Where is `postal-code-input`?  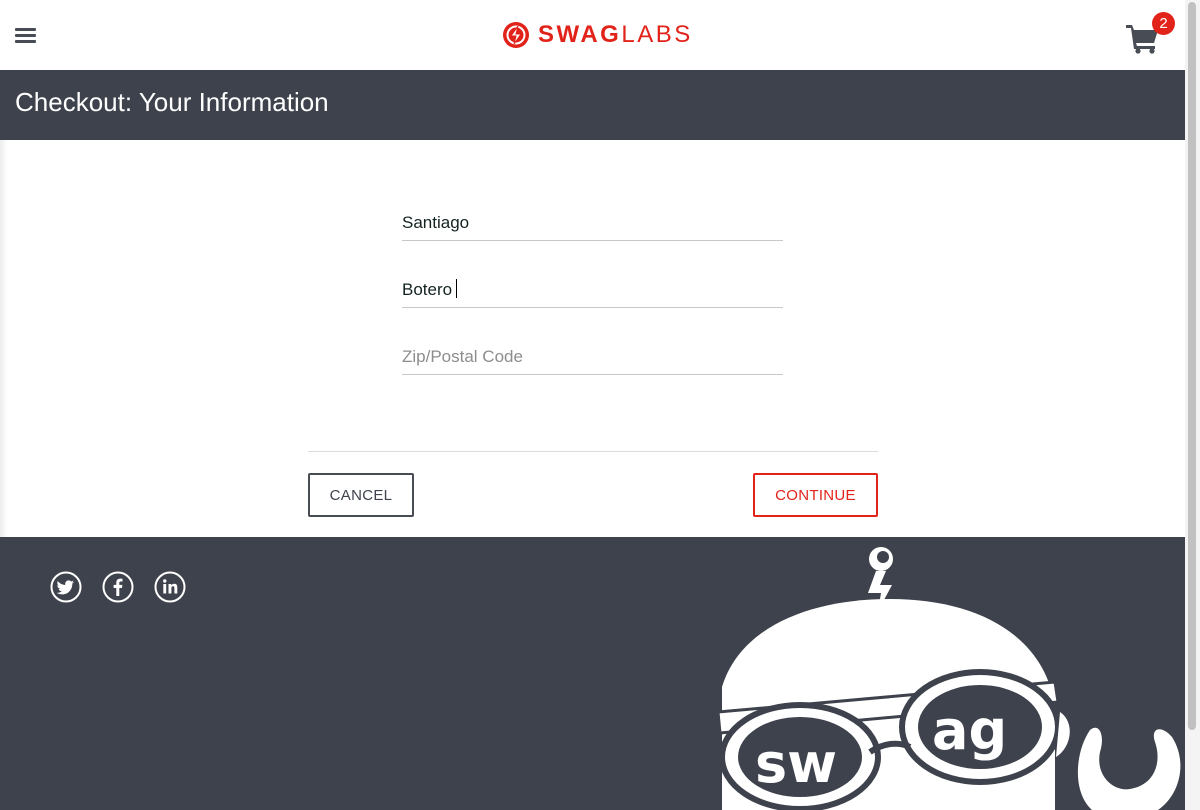 postal-code-input is located at coordinates (592, 356).